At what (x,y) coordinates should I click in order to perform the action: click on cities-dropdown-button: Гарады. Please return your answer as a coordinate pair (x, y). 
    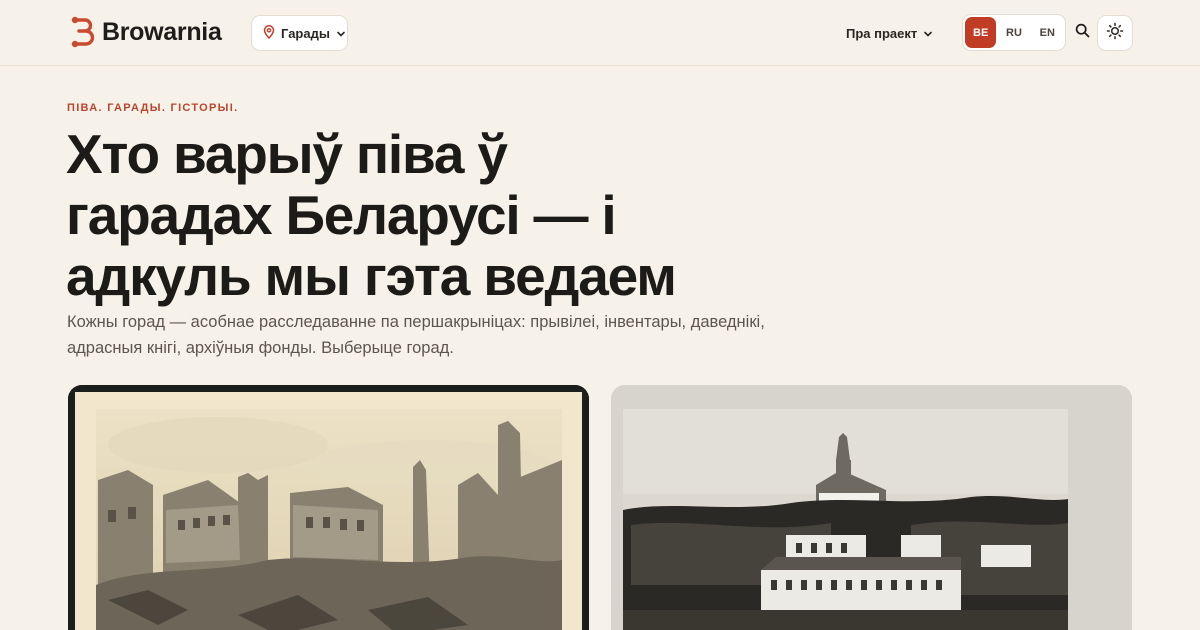
    Looking at the image, I should click on (299, 33).